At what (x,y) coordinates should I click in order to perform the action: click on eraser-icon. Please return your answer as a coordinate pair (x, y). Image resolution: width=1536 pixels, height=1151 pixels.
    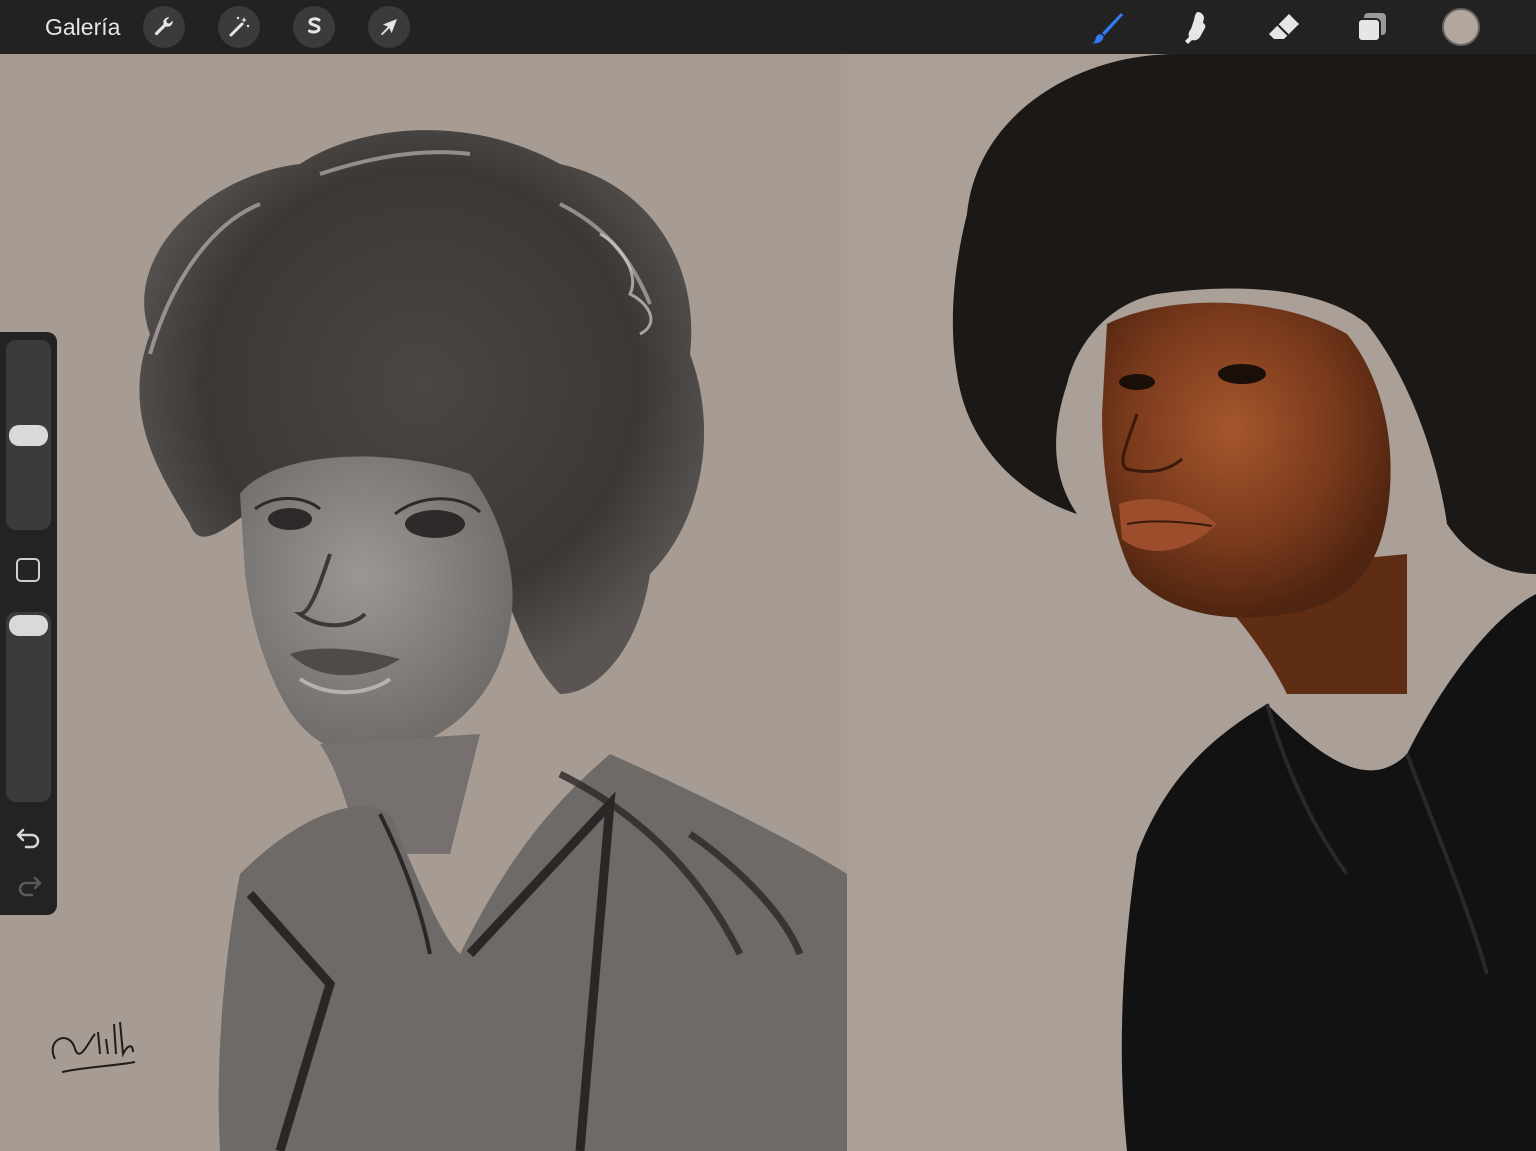
    Looking at the image, I should click on (1284, 26).